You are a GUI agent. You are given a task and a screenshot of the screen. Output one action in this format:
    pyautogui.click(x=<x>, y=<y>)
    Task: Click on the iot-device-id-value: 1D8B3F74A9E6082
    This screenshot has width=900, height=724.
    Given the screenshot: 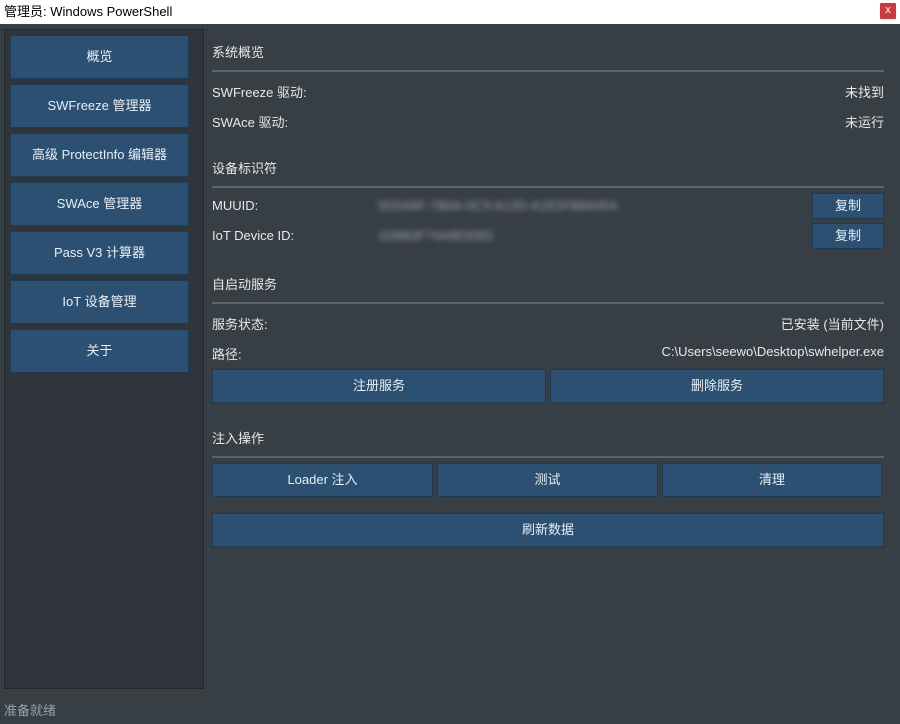 What is the action you would take?
    pyautogui.click(x=436, y=235)
    